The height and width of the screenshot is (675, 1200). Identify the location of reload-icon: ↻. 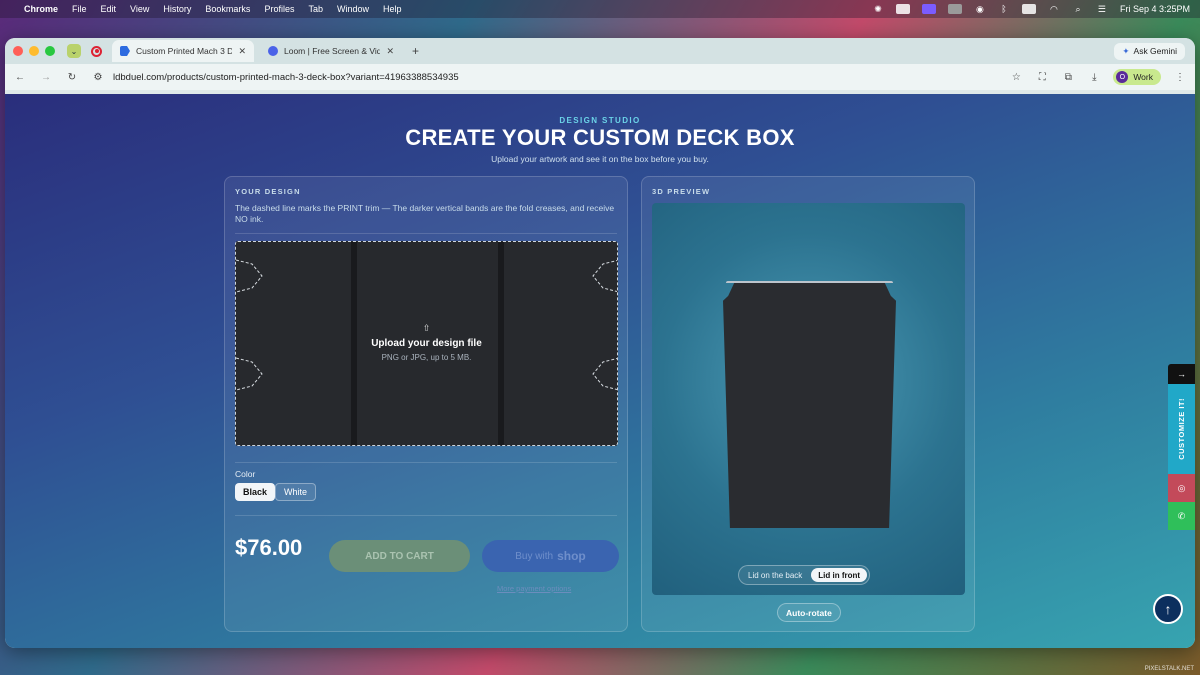
(72, 77).